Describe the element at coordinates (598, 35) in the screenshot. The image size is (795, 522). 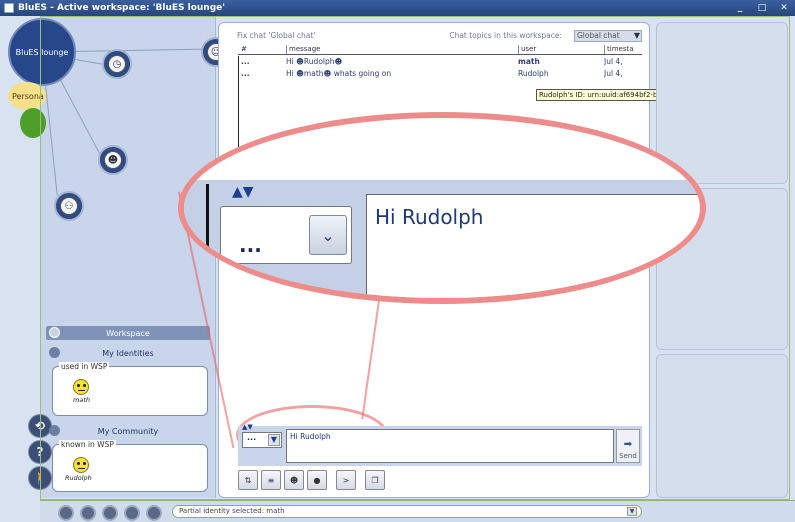
I see `chat-topic-value: Global chat` at that location.